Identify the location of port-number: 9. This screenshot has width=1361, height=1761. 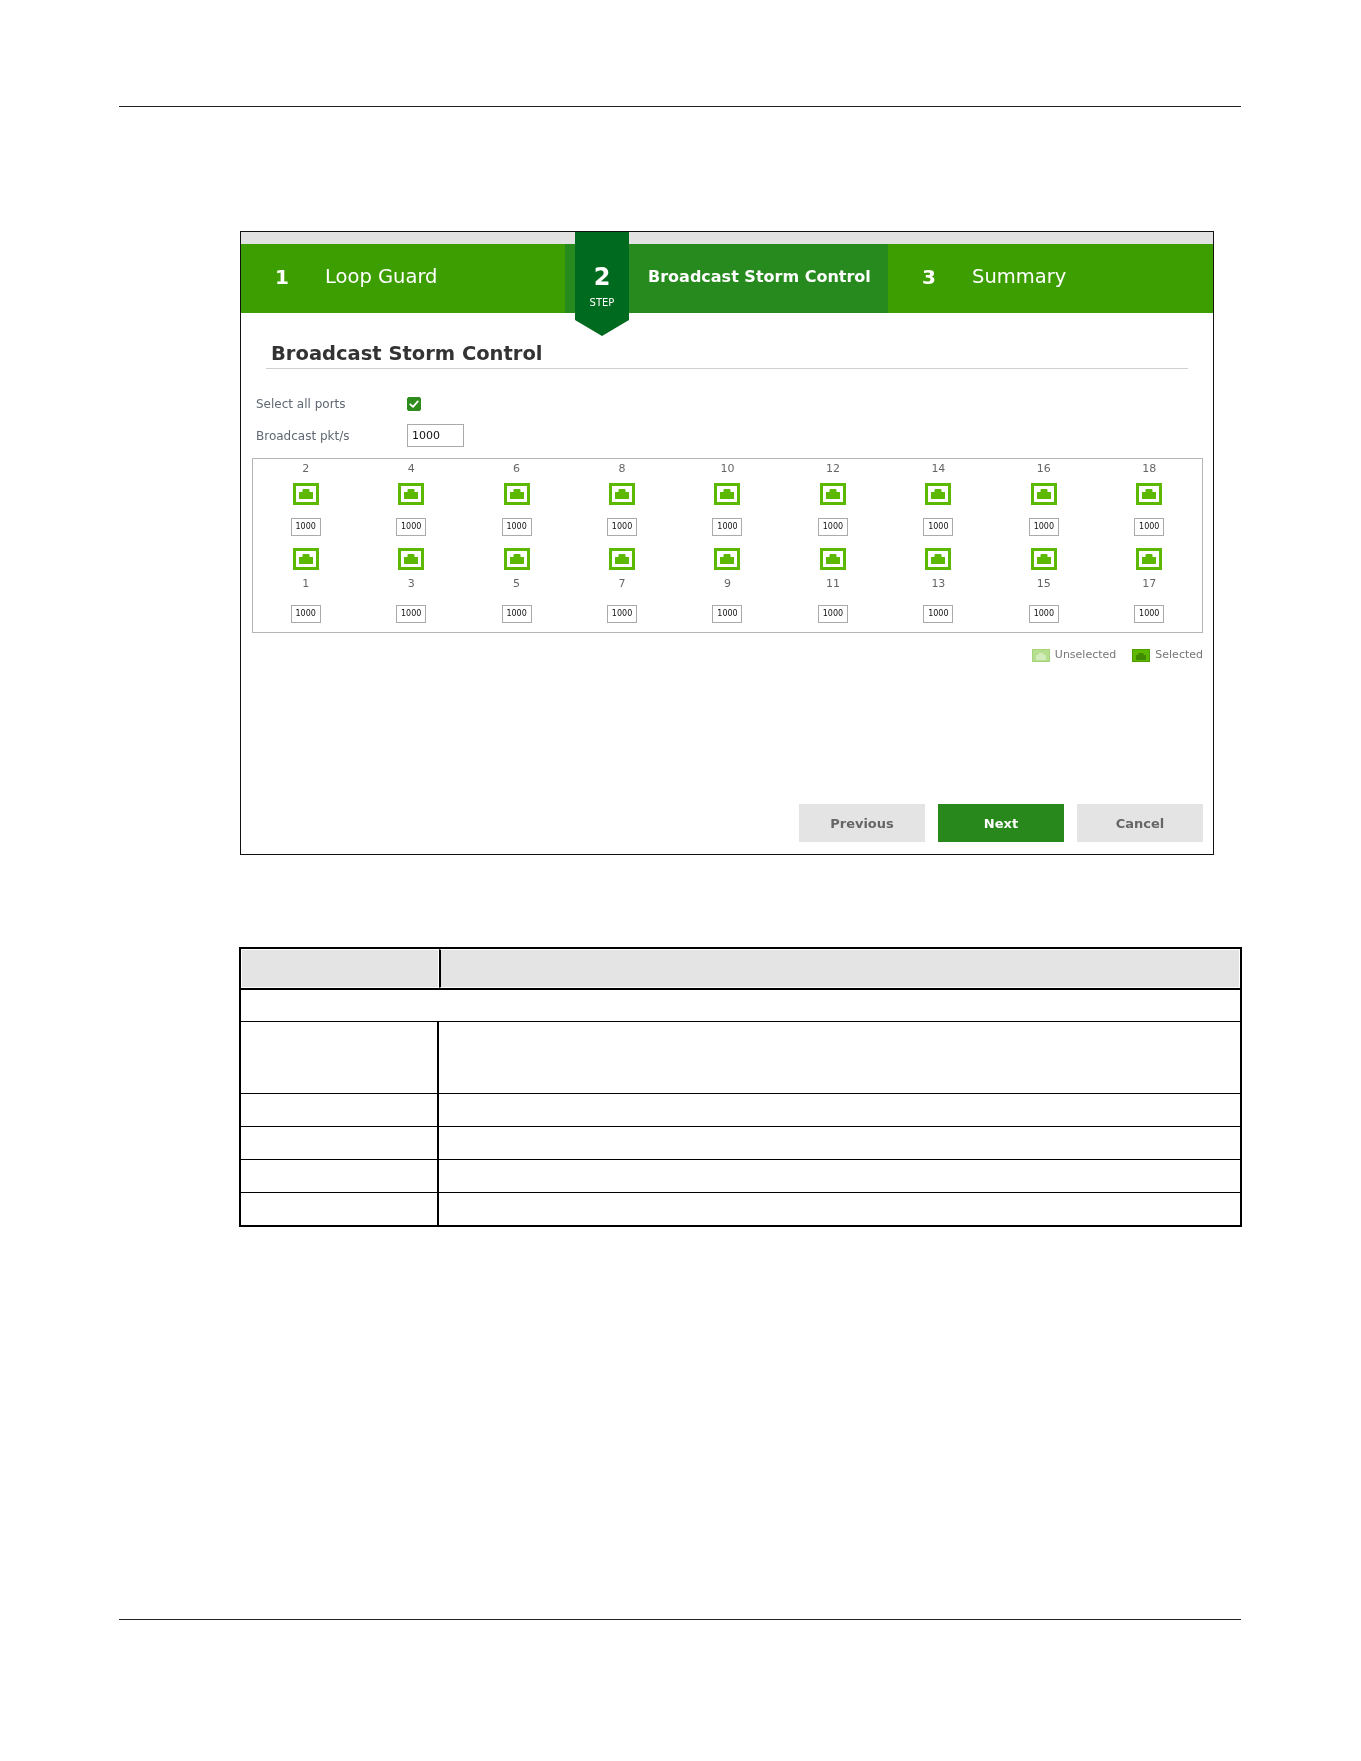
(727, 584).